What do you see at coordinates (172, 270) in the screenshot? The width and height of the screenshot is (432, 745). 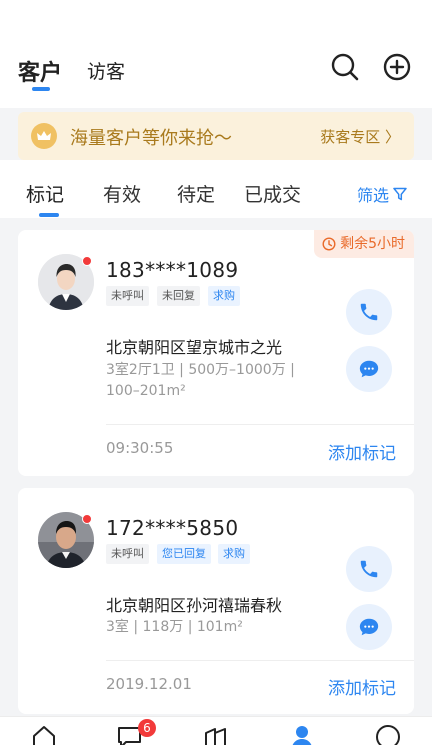 I see `customer-phone: 183****1089` at bounding box center [172, 270].